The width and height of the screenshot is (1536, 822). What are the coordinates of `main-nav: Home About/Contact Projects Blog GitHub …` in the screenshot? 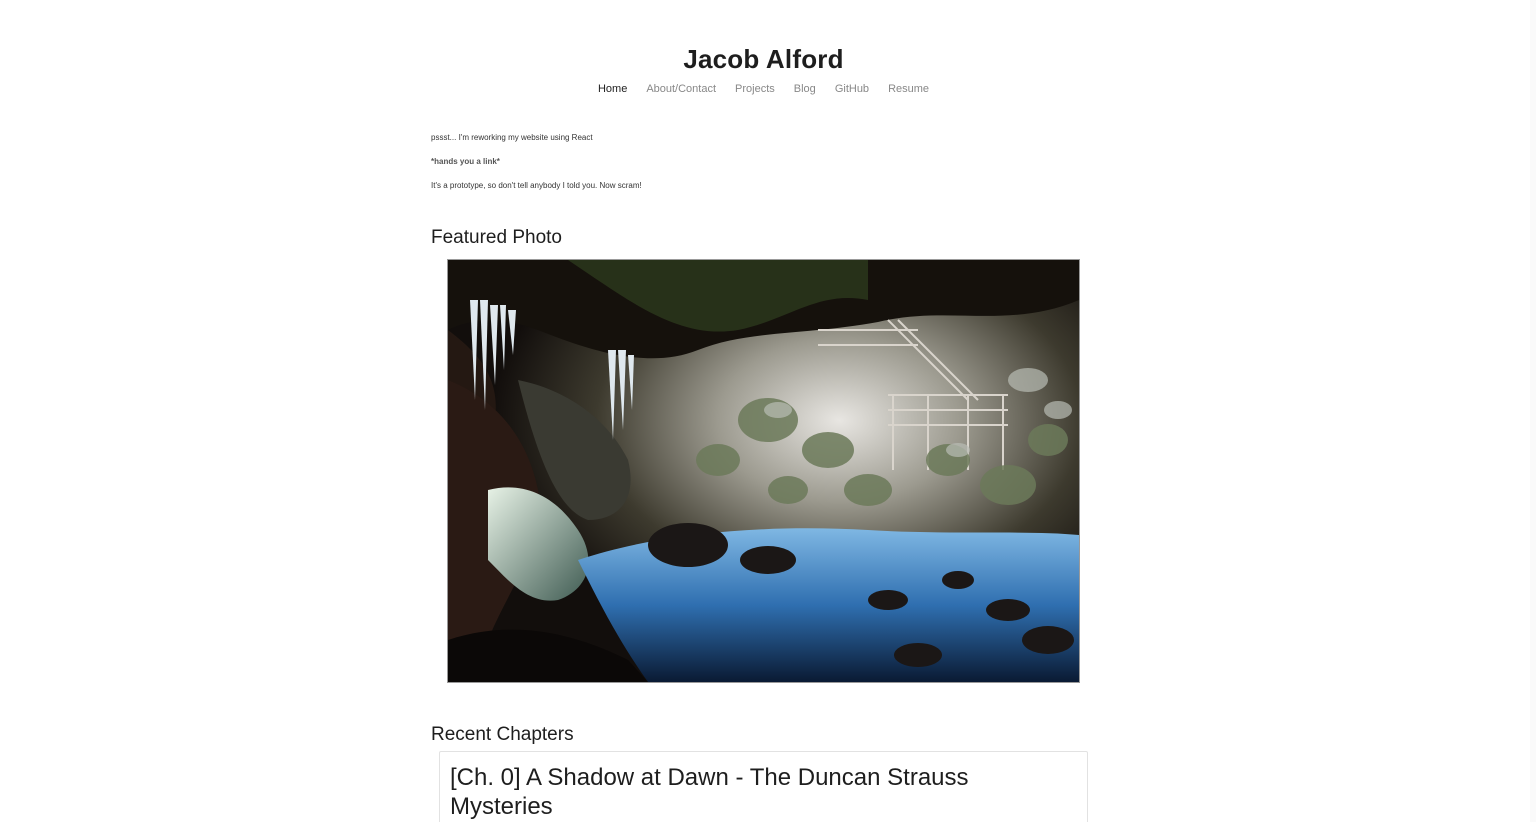 It's located at (763, 89).